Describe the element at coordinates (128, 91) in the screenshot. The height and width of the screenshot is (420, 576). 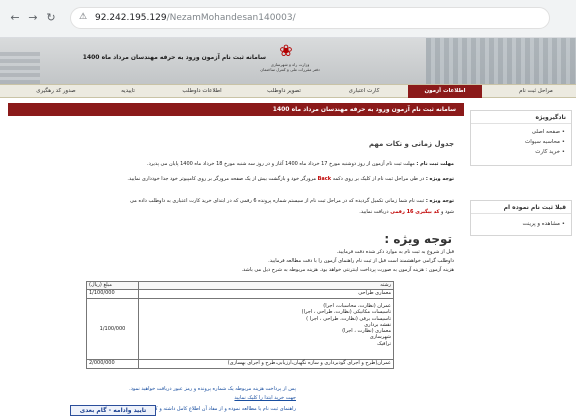
I see `tab-confirmation: تاییدیه` at that location.